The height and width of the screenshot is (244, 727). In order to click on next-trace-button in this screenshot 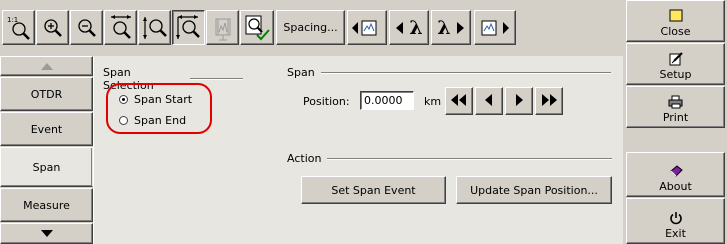, I will do `click(495, 27)`.